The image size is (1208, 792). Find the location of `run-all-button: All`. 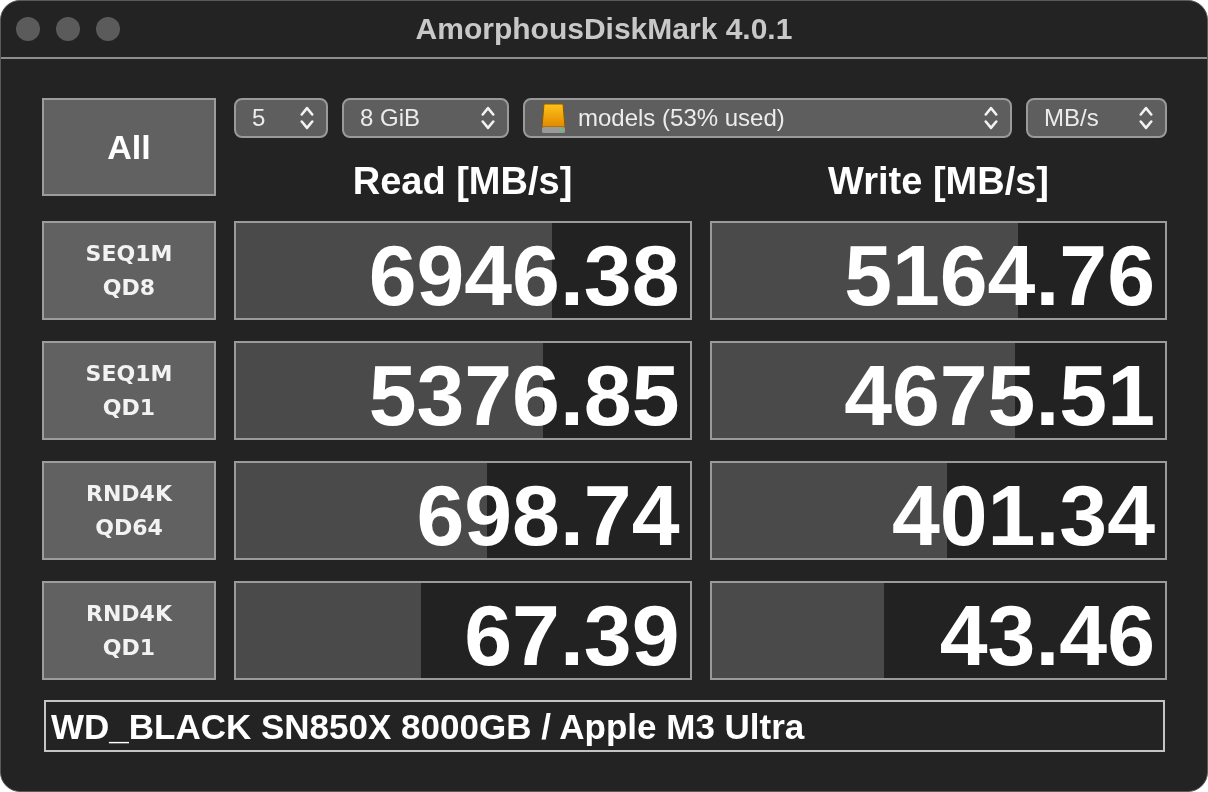

run-all-button: All is located at coordinates (129, 147).